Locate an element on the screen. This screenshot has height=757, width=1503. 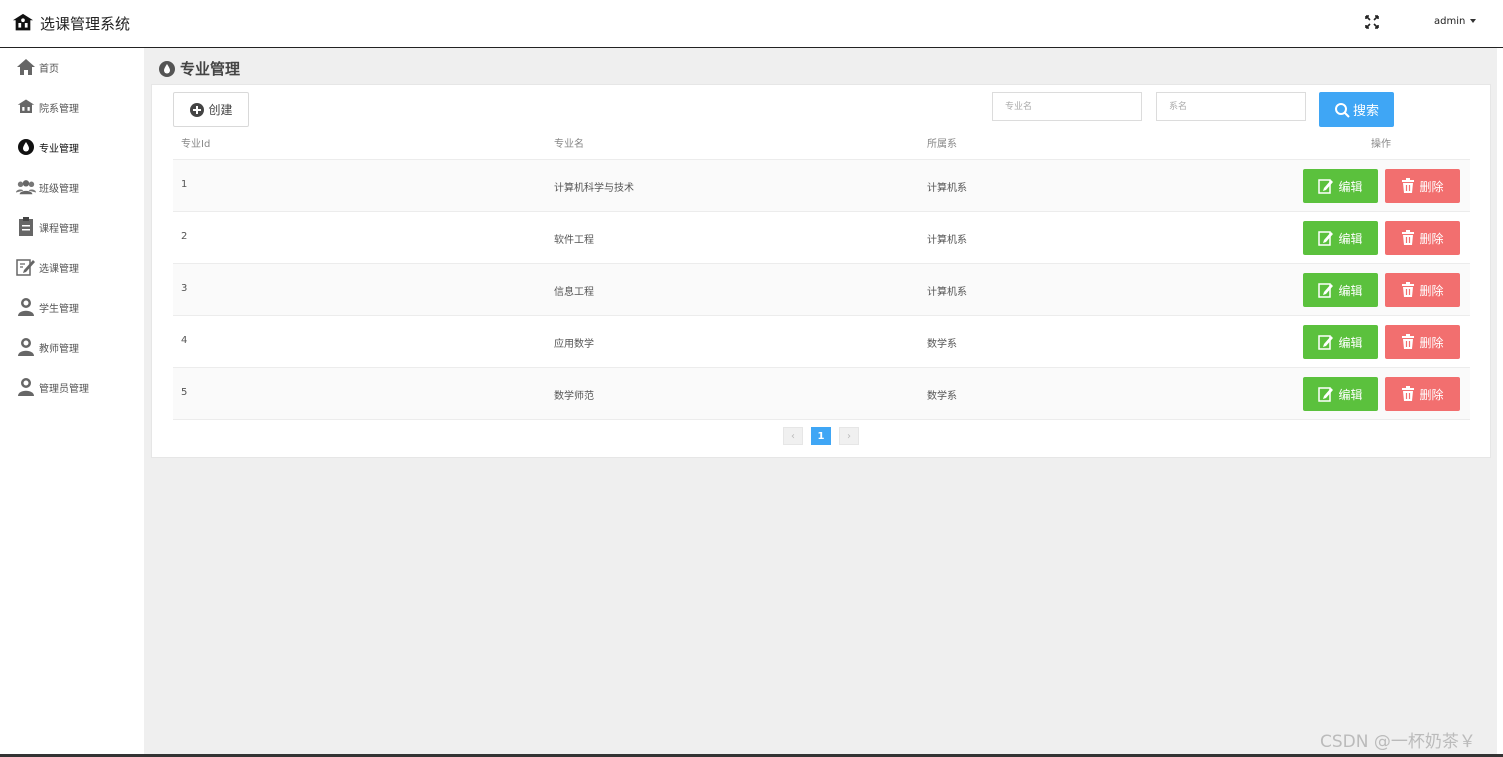
sidebar-item-label: 教师管理 is located at coordinates (59, 349).